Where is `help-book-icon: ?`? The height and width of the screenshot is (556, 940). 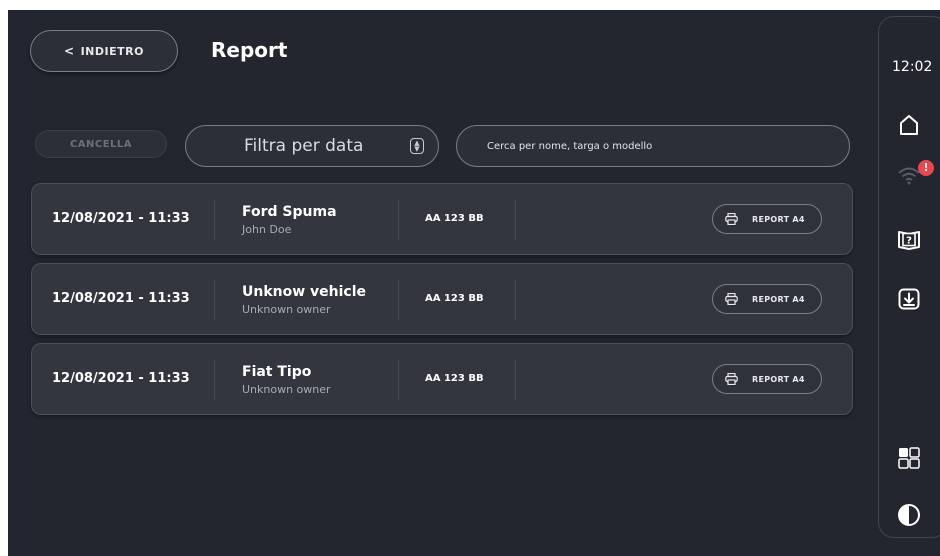 help-book-icon: ? is located at coordinates (909, 239).